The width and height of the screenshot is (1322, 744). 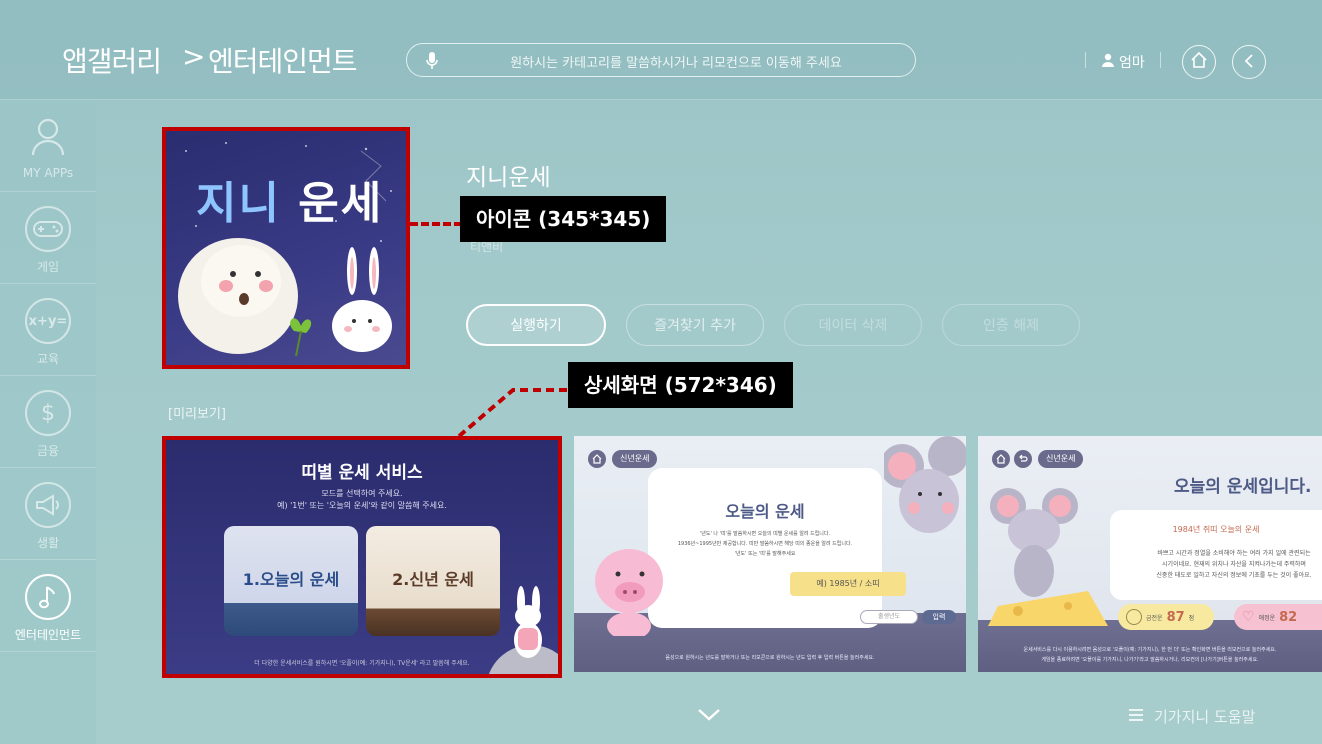 What do you see at coordinates (939, 617) in the screenshot?
I see `shot2-submit-button: 입력` at bounding box center [939, 617].